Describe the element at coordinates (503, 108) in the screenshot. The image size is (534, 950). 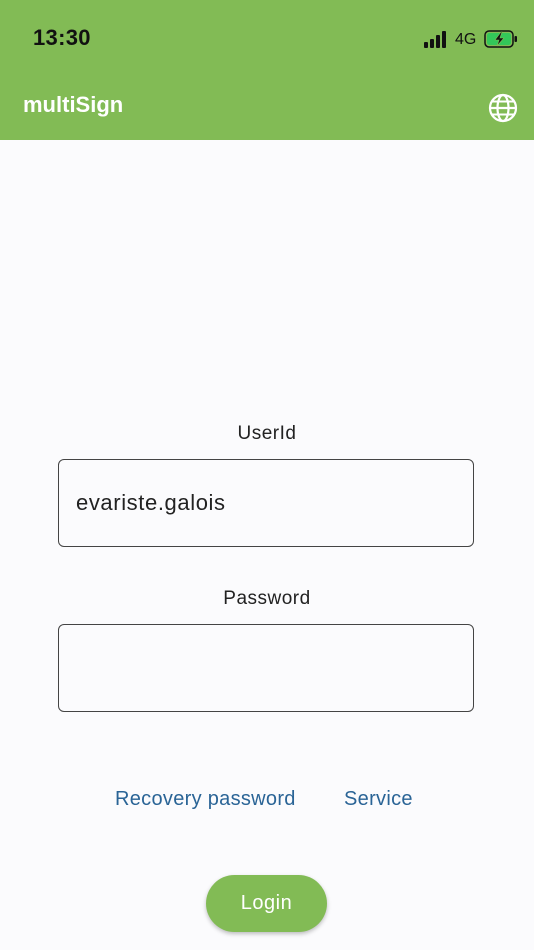
I see `globe-icon` at that location.